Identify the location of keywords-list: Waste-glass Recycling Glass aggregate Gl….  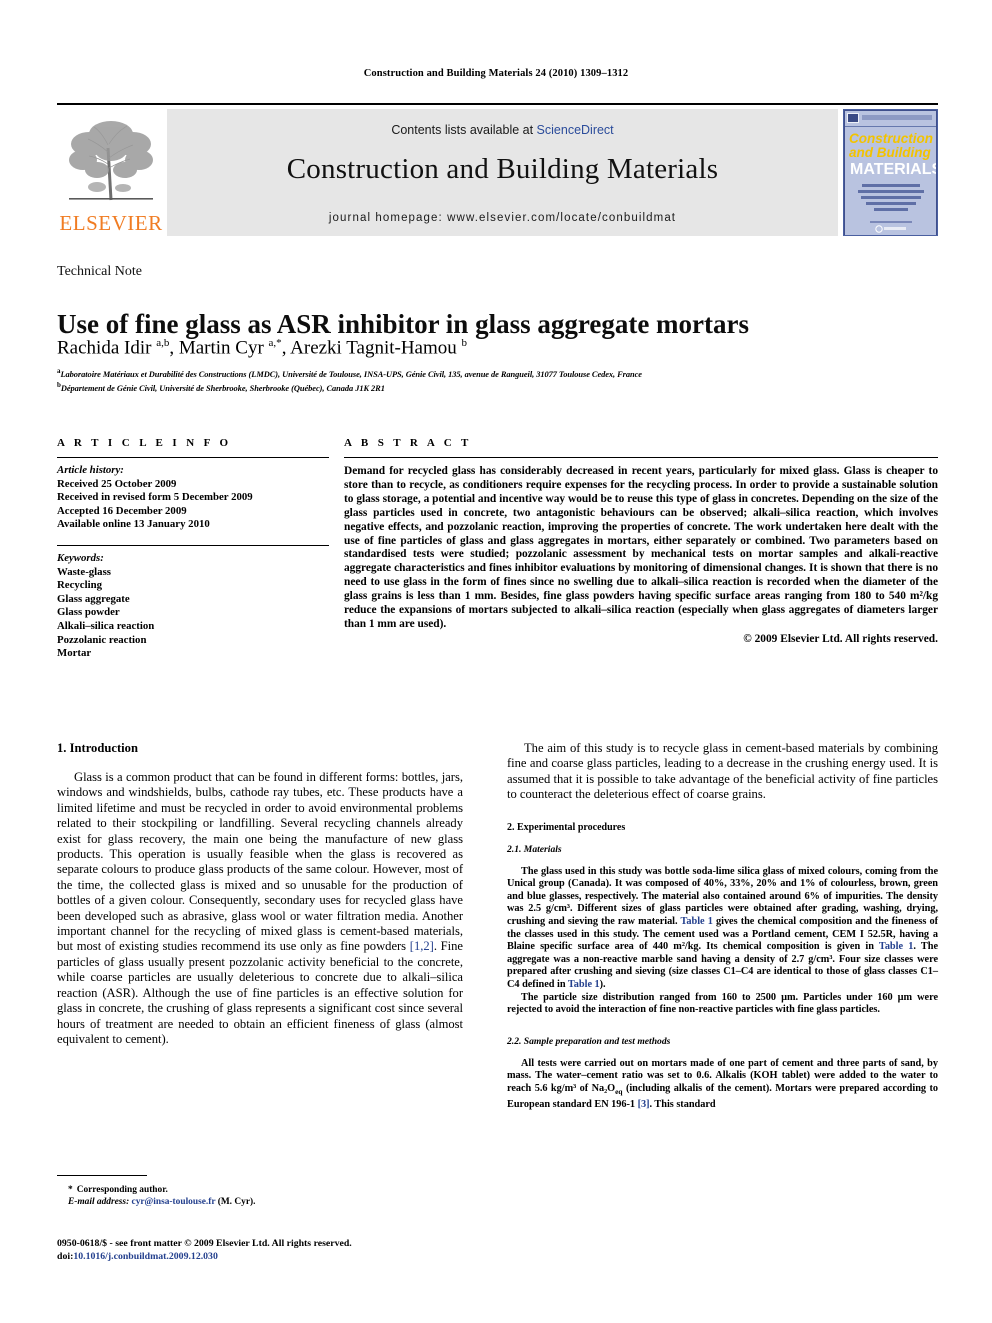
(193, 613).